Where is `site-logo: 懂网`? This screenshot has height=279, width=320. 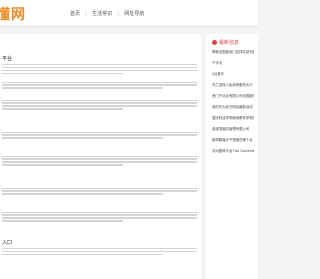 site-logo: 懂网 is located at coordinates (13, 14).